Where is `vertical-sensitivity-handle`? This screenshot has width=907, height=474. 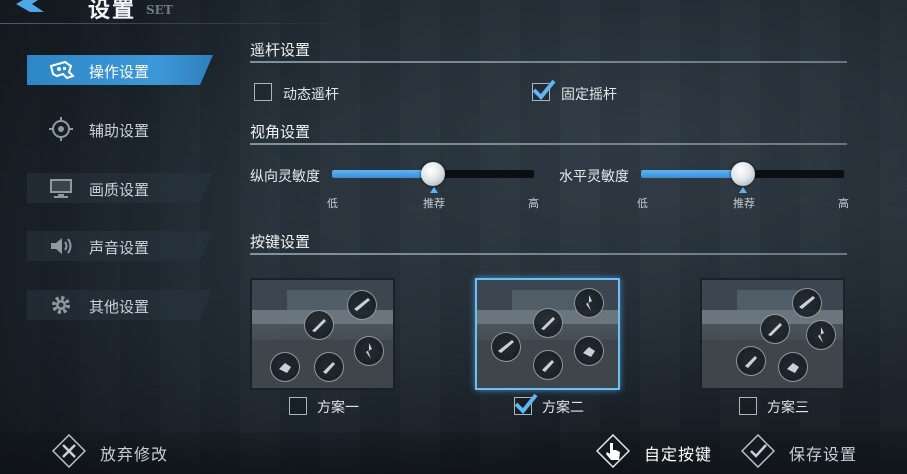
vertical-sensitivity-handle is located at coordinates (433, 174).